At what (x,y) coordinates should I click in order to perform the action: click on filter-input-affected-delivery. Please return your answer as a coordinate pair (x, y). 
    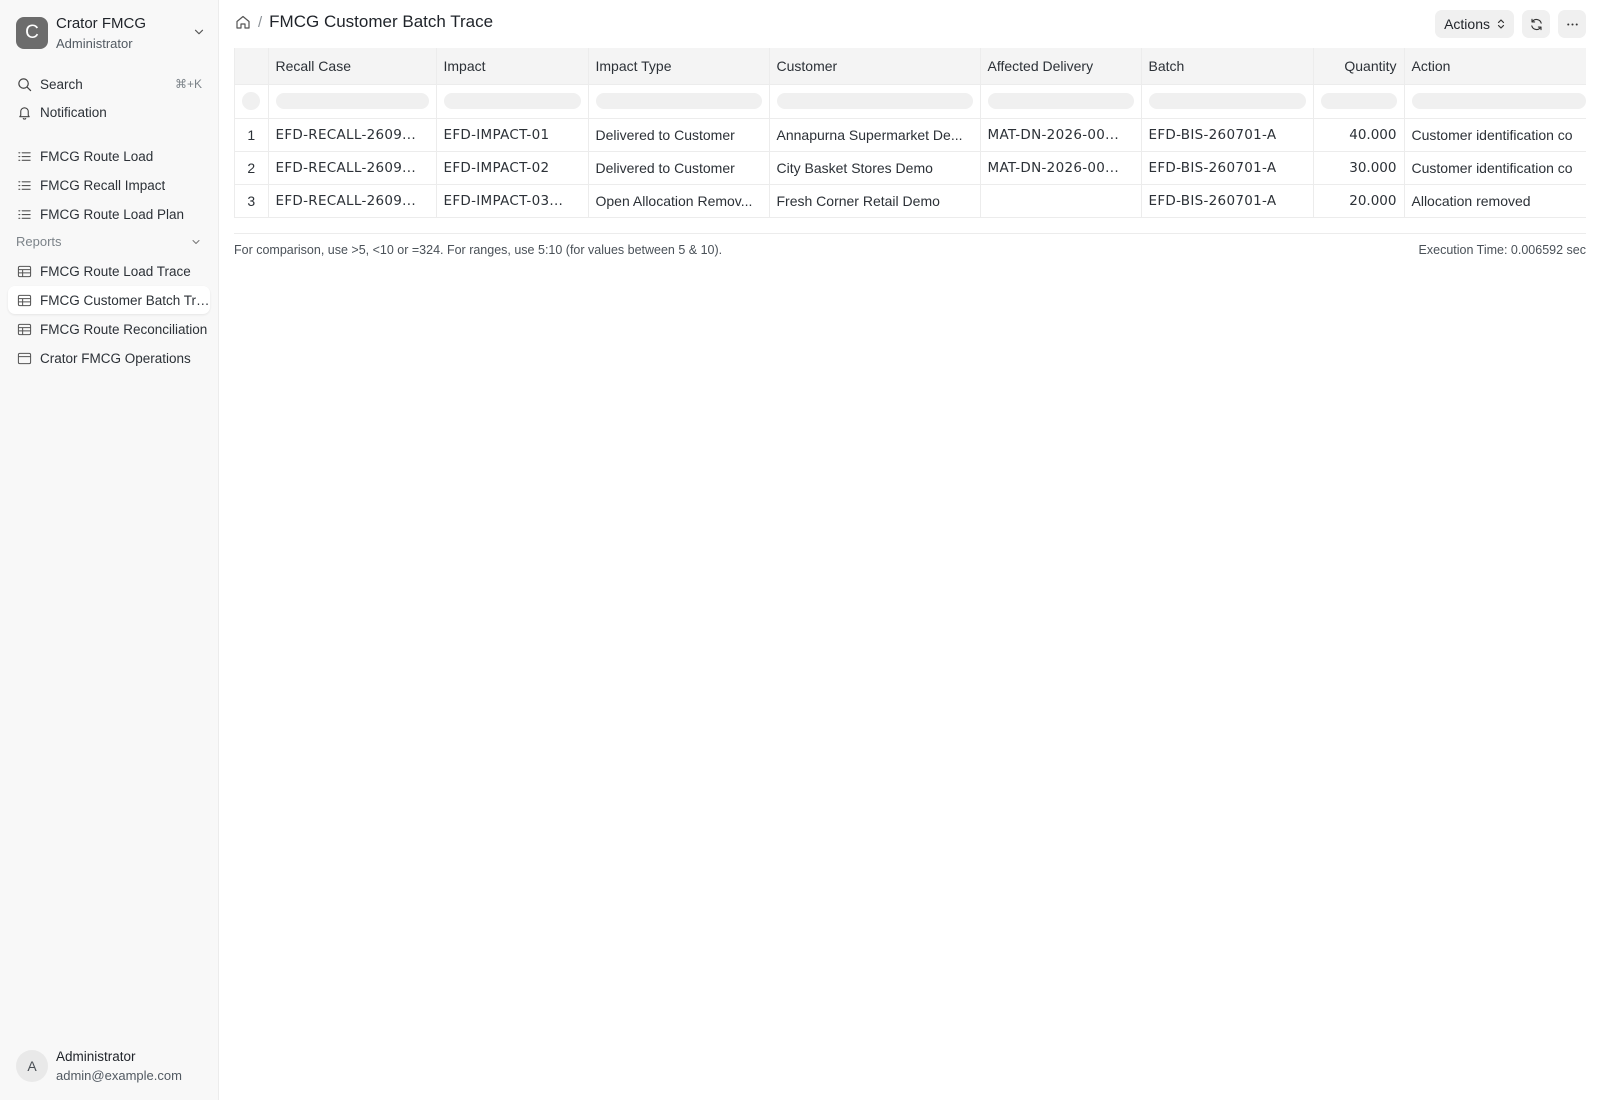
    Looking at the image, I should click on (1060, 101).